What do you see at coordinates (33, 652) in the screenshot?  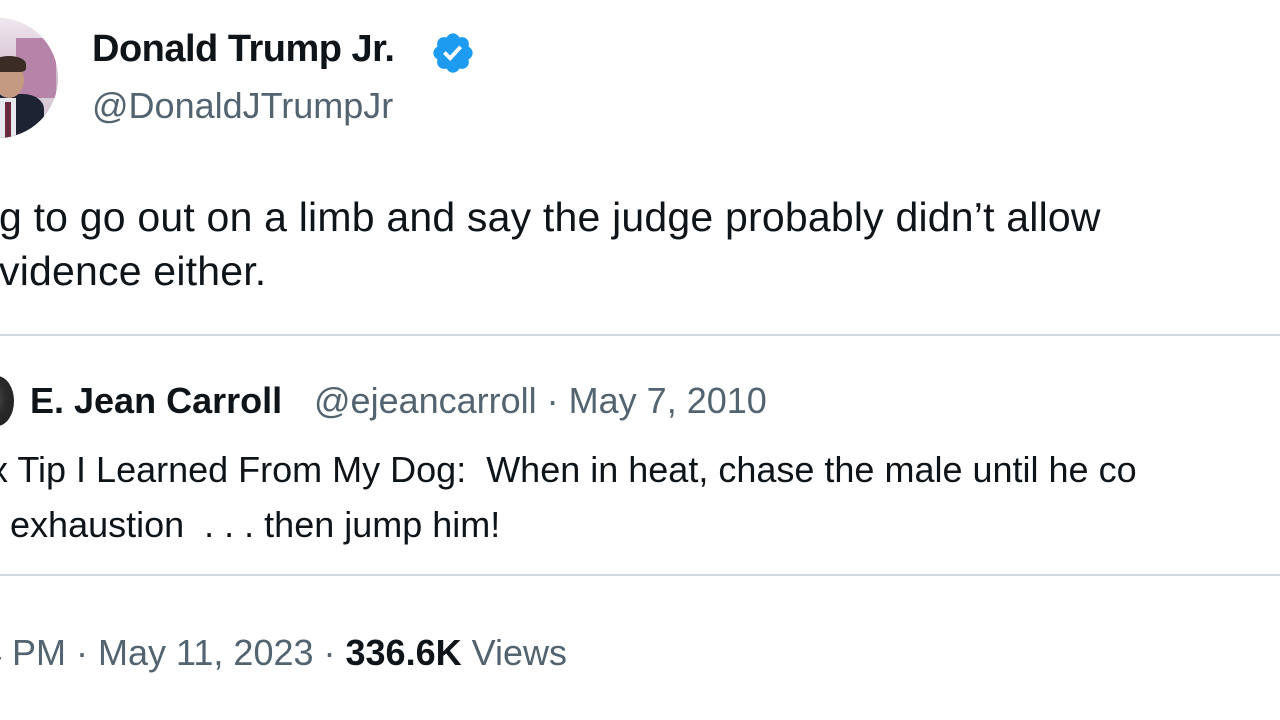 I see `tweet-time: 4 PM` at bounding box center [33, 652].